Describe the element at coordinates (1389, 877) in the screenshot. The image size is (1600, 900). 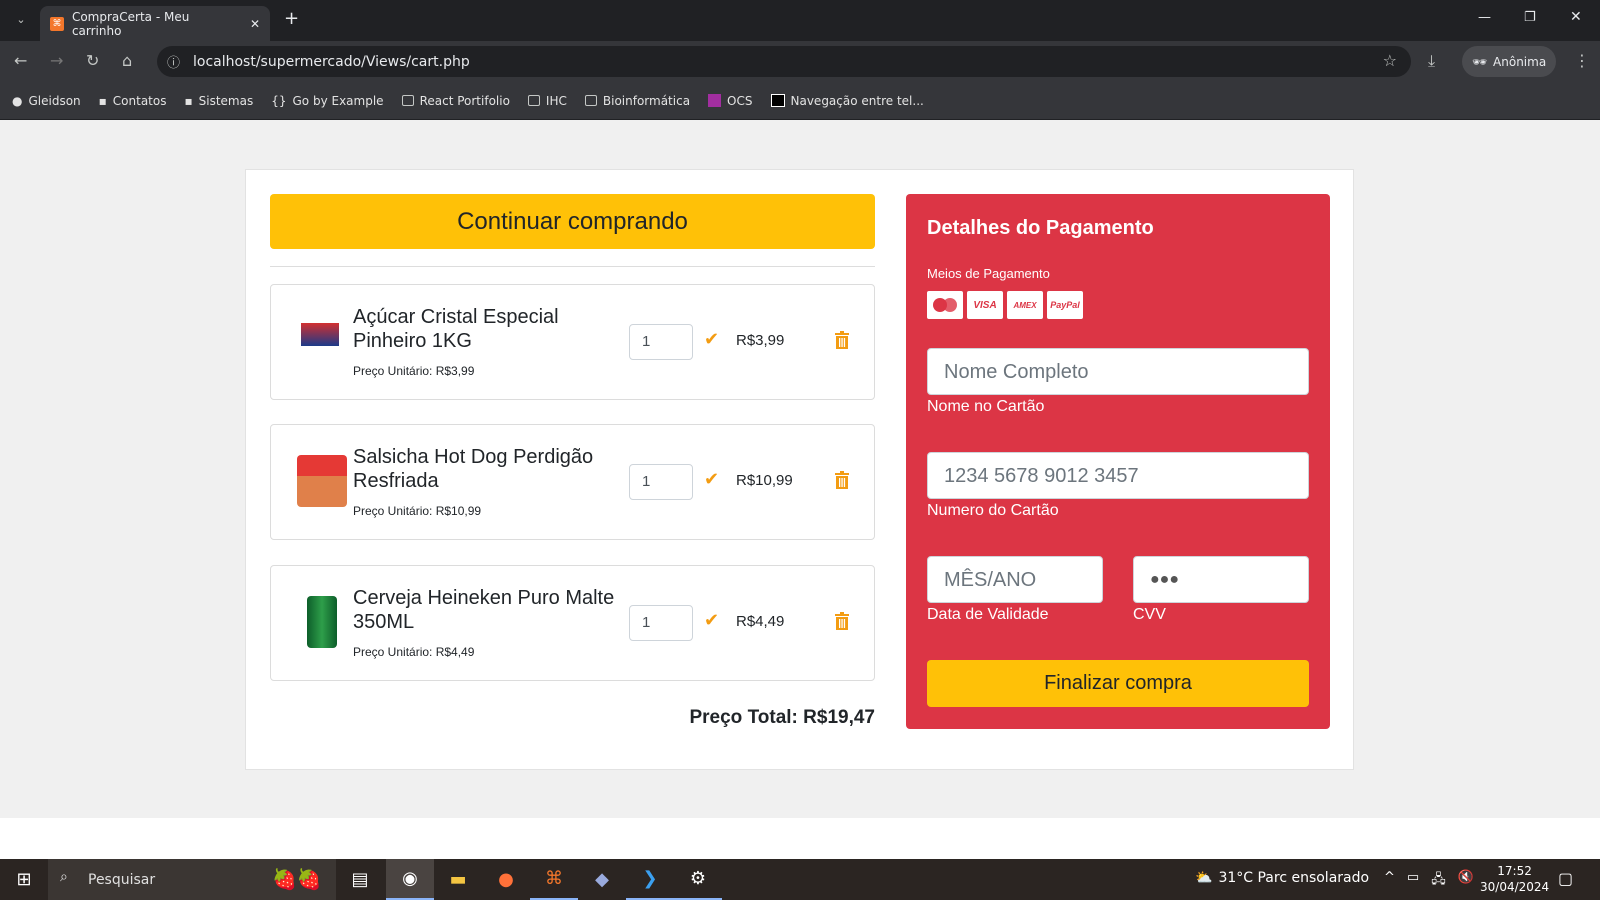
I see `chevron-up-icon: ^` at that location.